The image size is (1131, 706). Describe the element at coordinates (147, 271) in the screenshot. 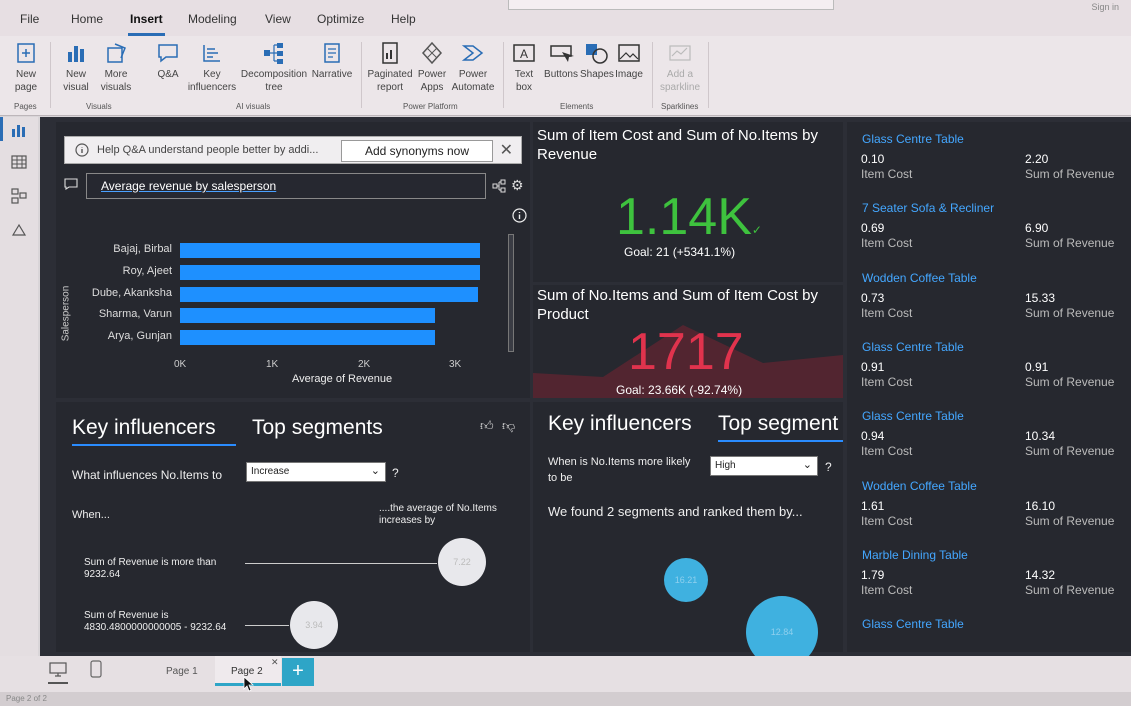

I see `bar-category-label: Roy, Ajeet` at that location.